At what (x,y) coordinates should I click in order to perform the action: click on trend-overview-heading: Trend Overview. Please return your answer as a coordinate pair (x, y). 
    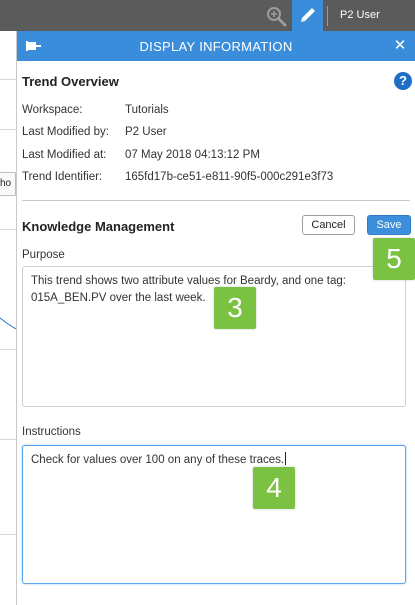
    Looking at the image, I should click on (70, 81).